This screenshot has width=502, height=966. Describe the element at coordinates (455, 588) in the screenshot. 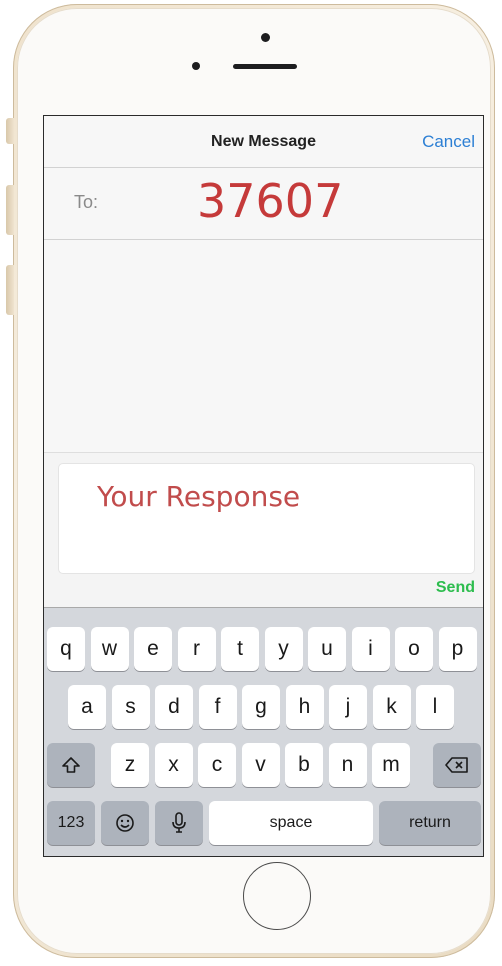

I see `send-button: Send` at that location.